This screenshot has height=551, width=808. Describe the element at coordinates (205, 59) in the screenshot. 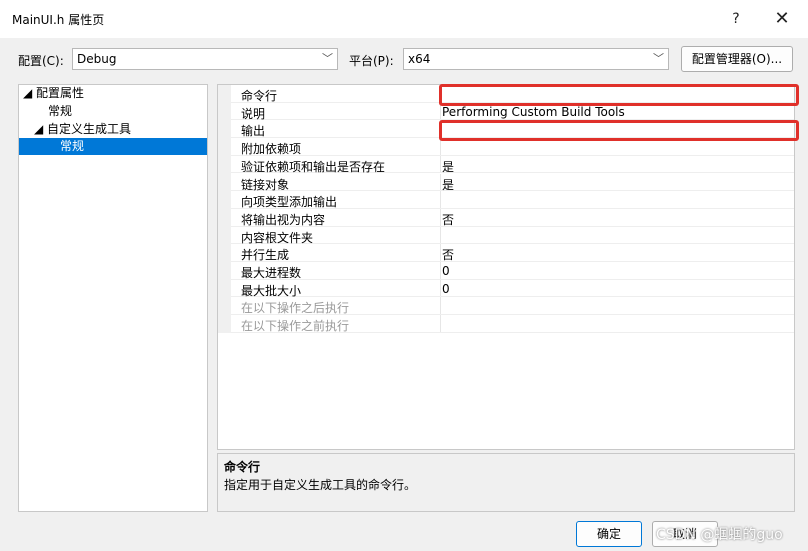

I see `config-select: Debug ﹀` at that location.